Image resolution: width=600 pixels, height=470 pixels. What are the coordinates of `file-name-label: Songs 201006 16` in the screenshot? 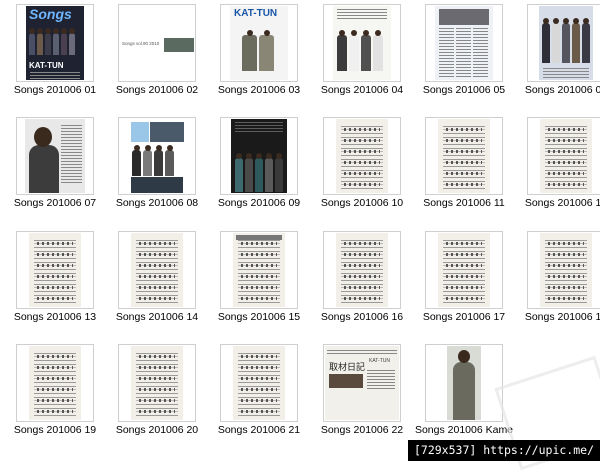 It's located at (362, 317).